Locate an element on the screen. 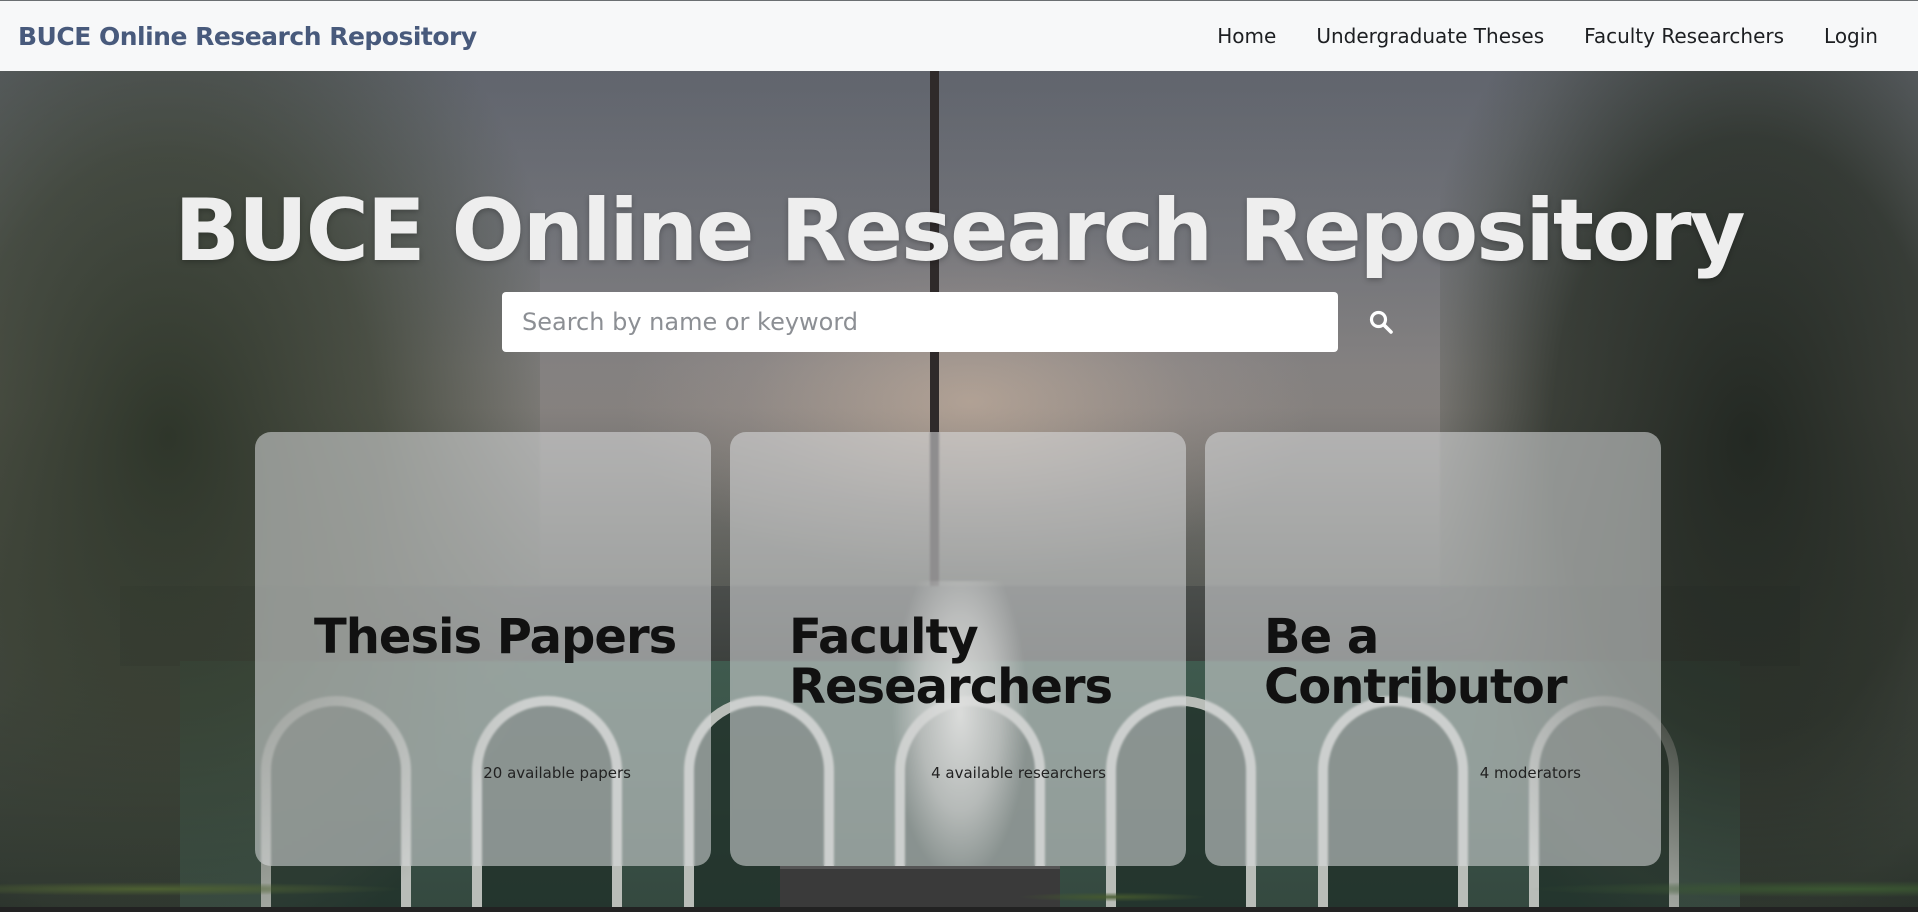 This screenshot has height=912, width=1918. nav-undergraduate-theses-link: Undergraduate Theses is located at coordinates (1430, 36).